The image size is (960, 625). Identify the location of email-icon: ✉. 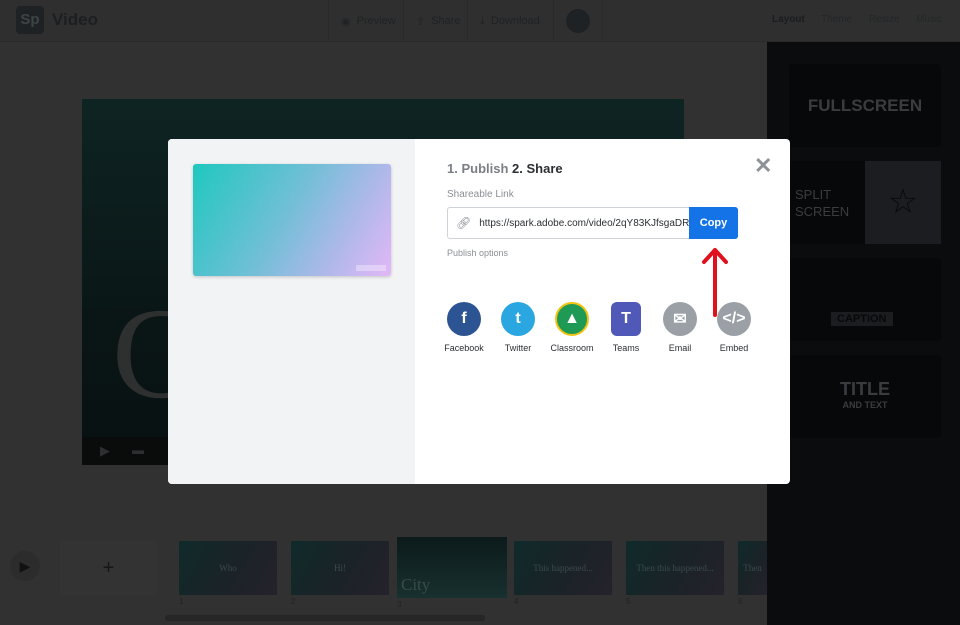
(680, 319).